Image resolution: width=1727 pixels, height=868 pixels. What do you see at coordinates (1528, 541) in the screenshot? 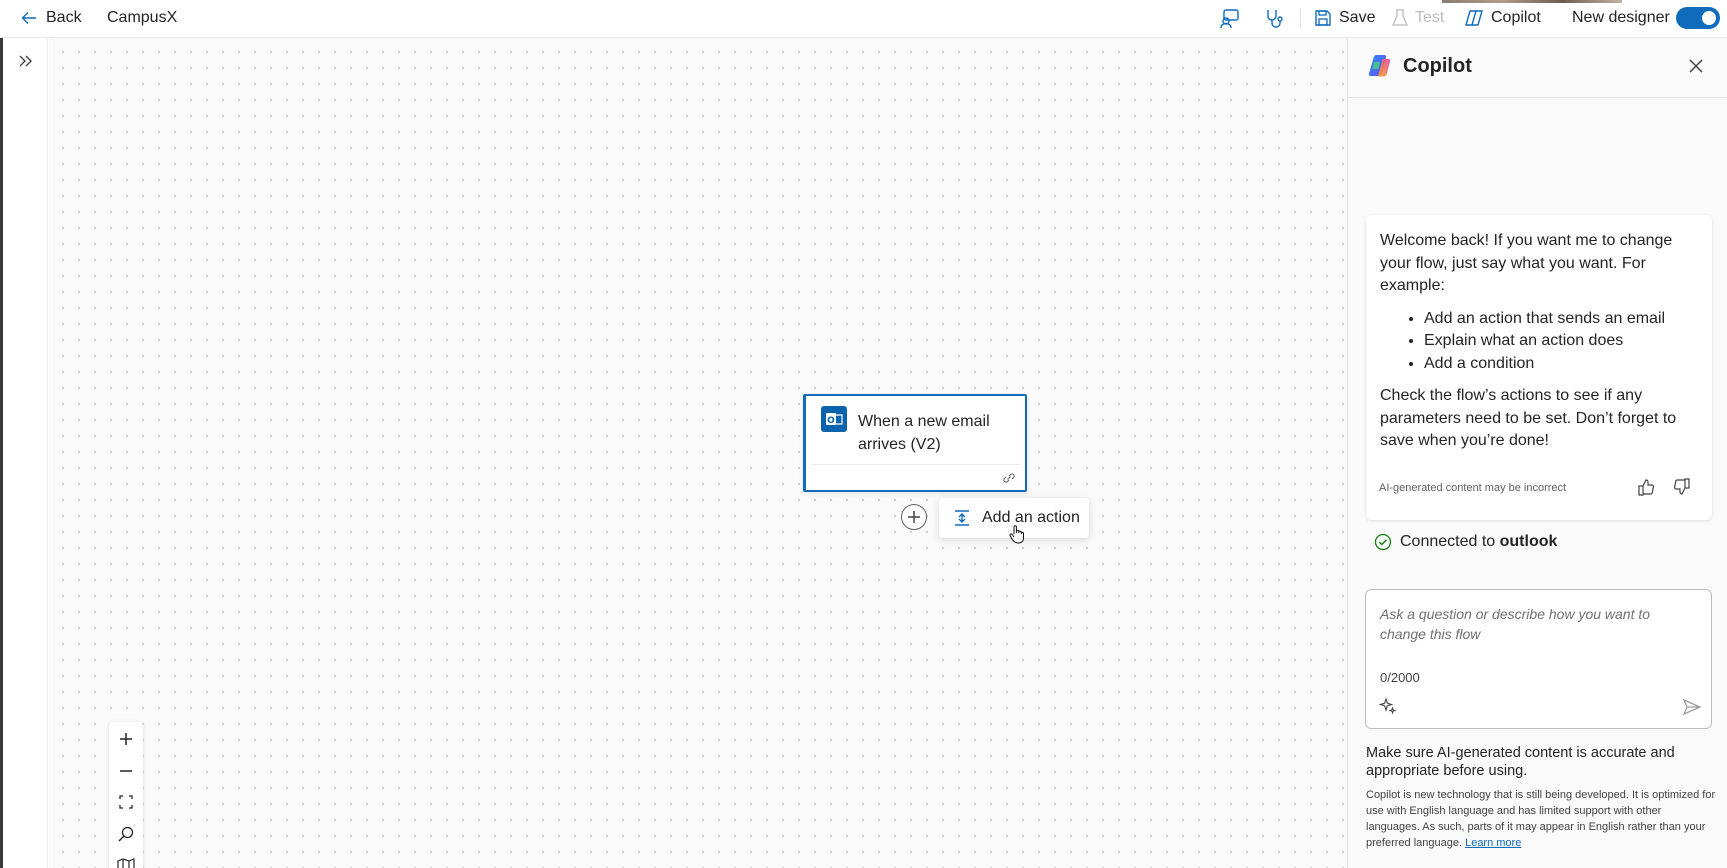
I see `connection-service: outlook` at bounding box center [1528, 541].